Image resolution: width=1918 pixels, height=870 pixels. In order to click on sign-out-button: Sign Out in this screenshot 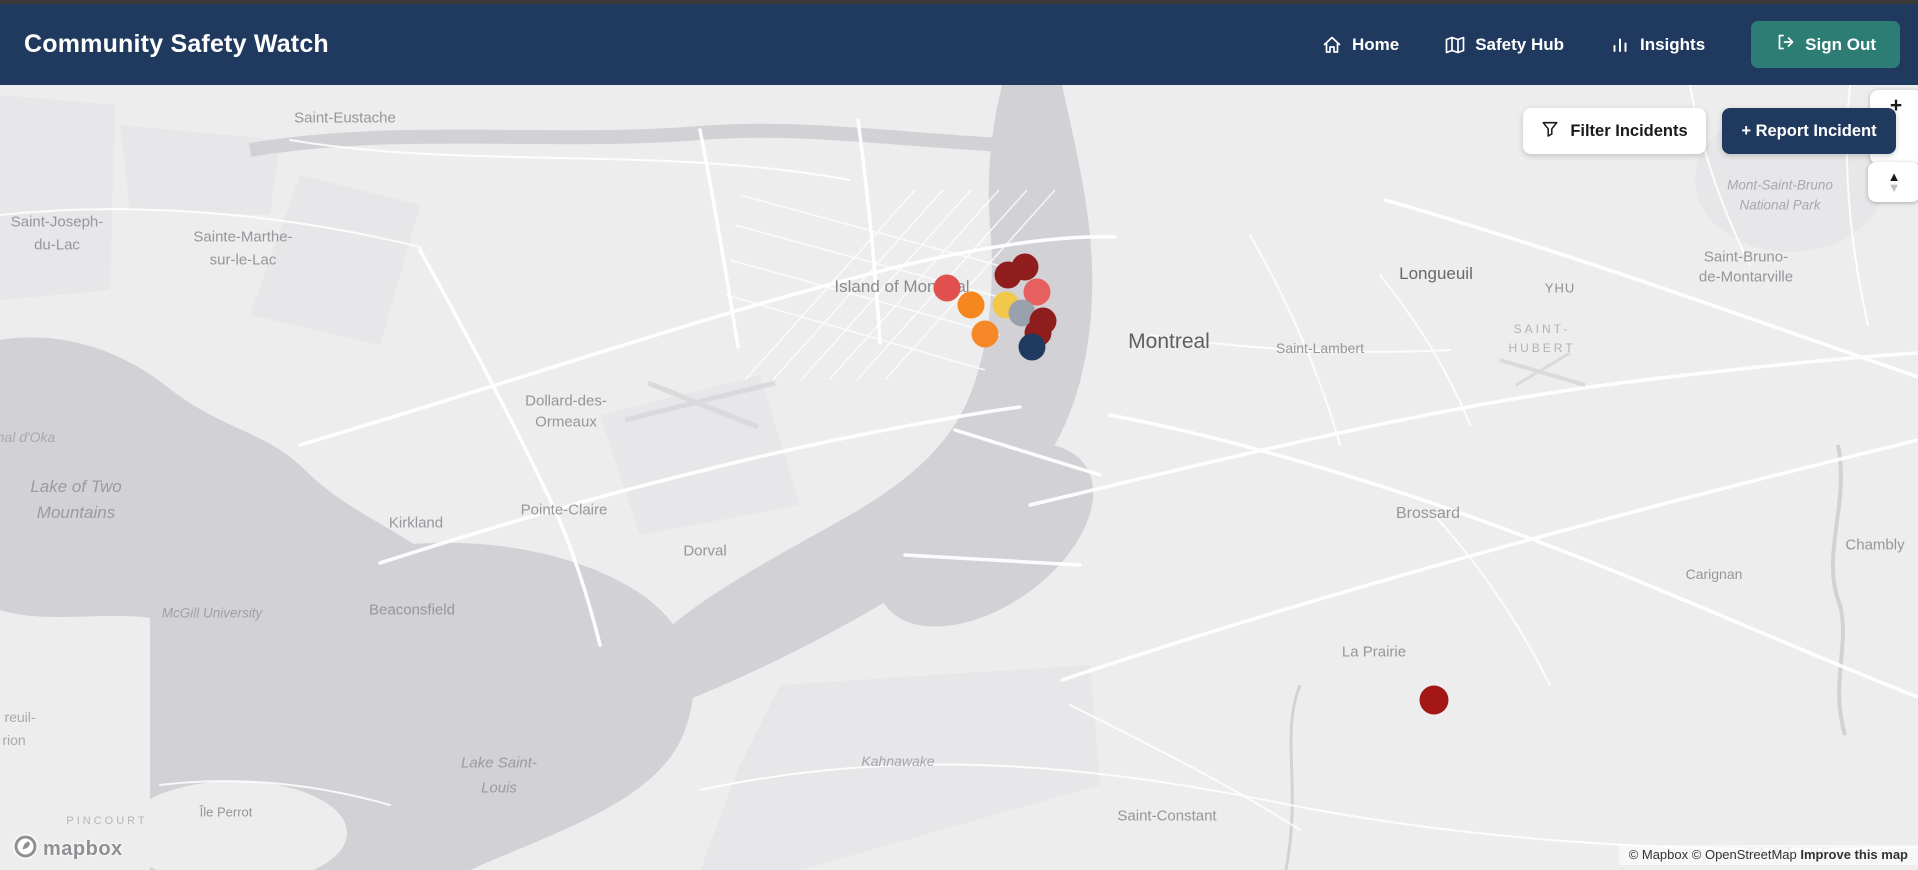, I will do `click(1825, 44)`.